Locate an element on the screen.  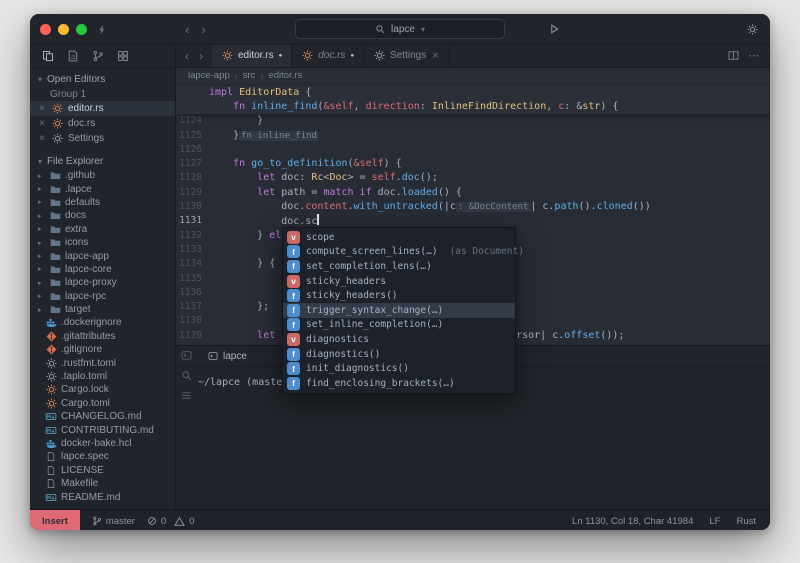
folder-item: ▸ target is located at coordinates (102, 309).